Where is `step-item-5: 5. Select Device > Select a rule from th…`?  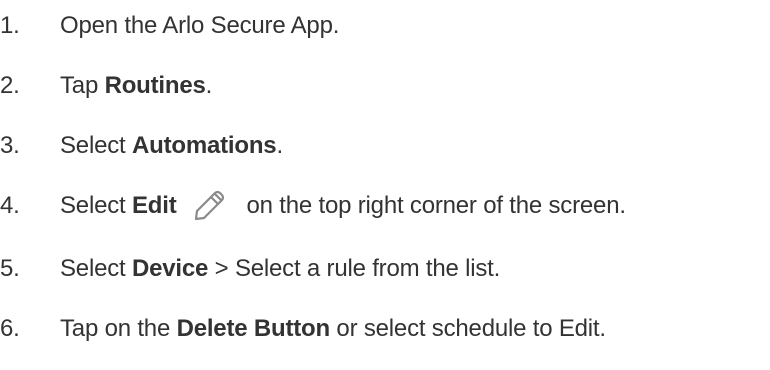
step-item-5: 5. Select Device > Select a rule from th… is located at coordinates (250, 269).